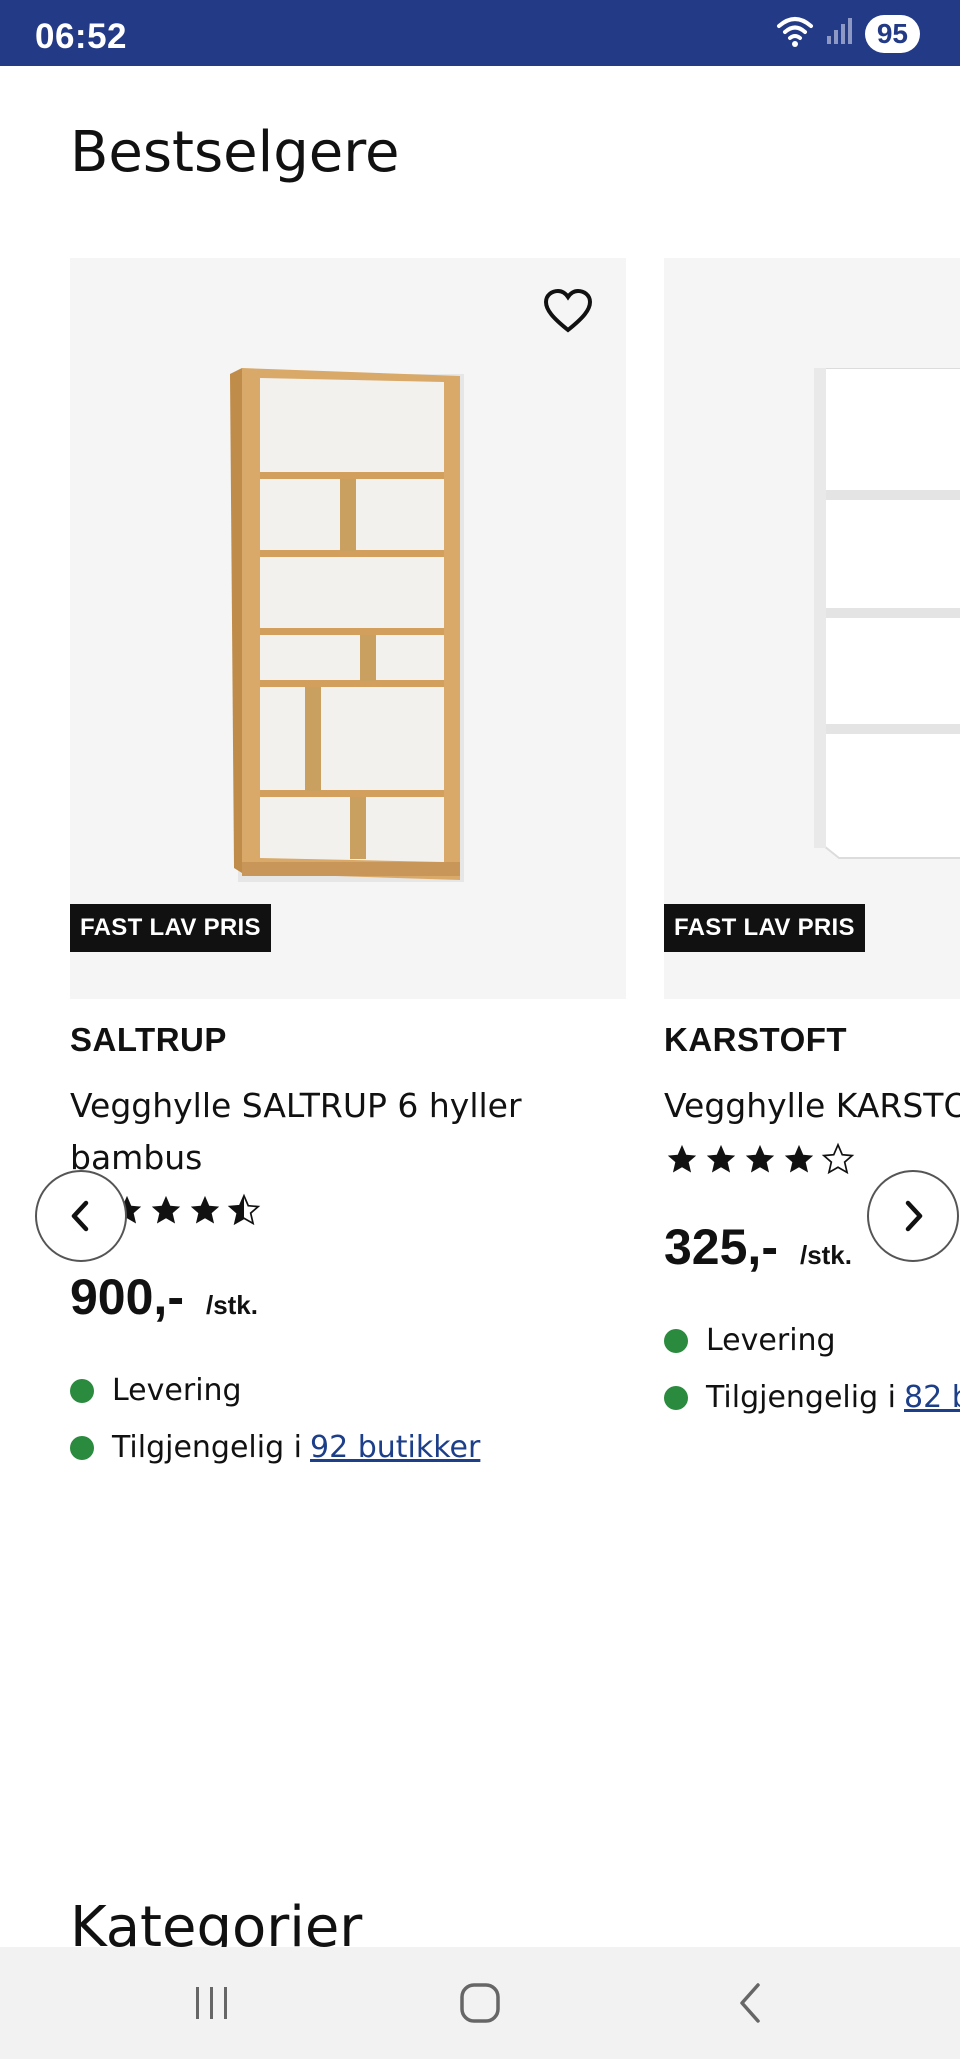 The width and height of the screenshot is (960, 2059). What do you see at coordinates (568, 313) in the screenshot?
I see `favorite-heart-icon` at bounding box center [568, 313].